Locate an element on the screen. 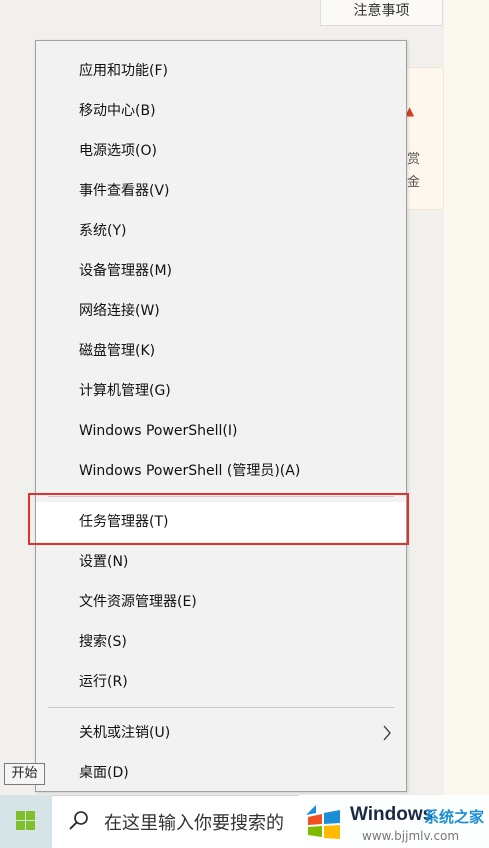  menu-item-powershell-admin: Windows PowerShell (管理员)(A) is located at coordinates (221, 471).